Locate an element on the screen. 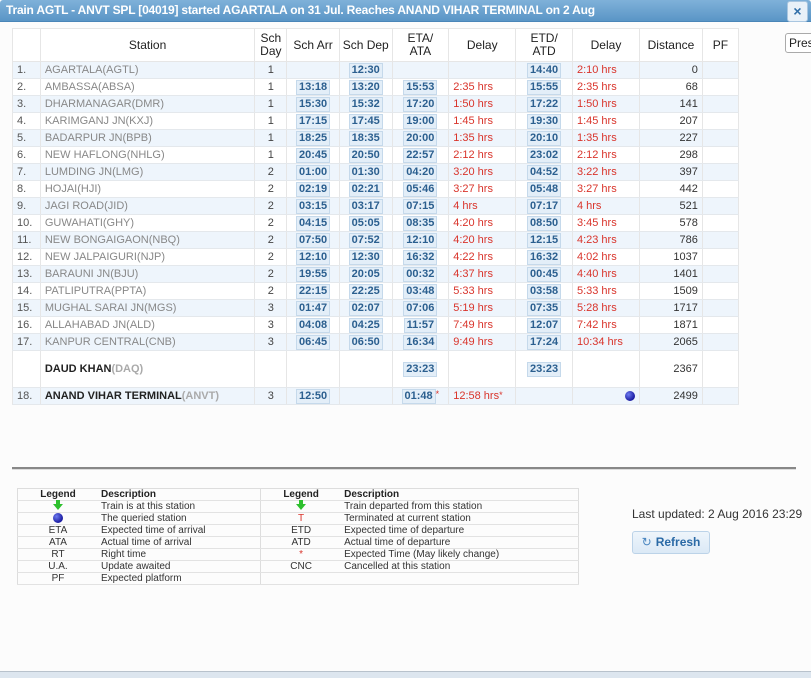 The width and height of the screenshot is (811, 678). legend-symbol-text: T is located at coordinates (301, 518).